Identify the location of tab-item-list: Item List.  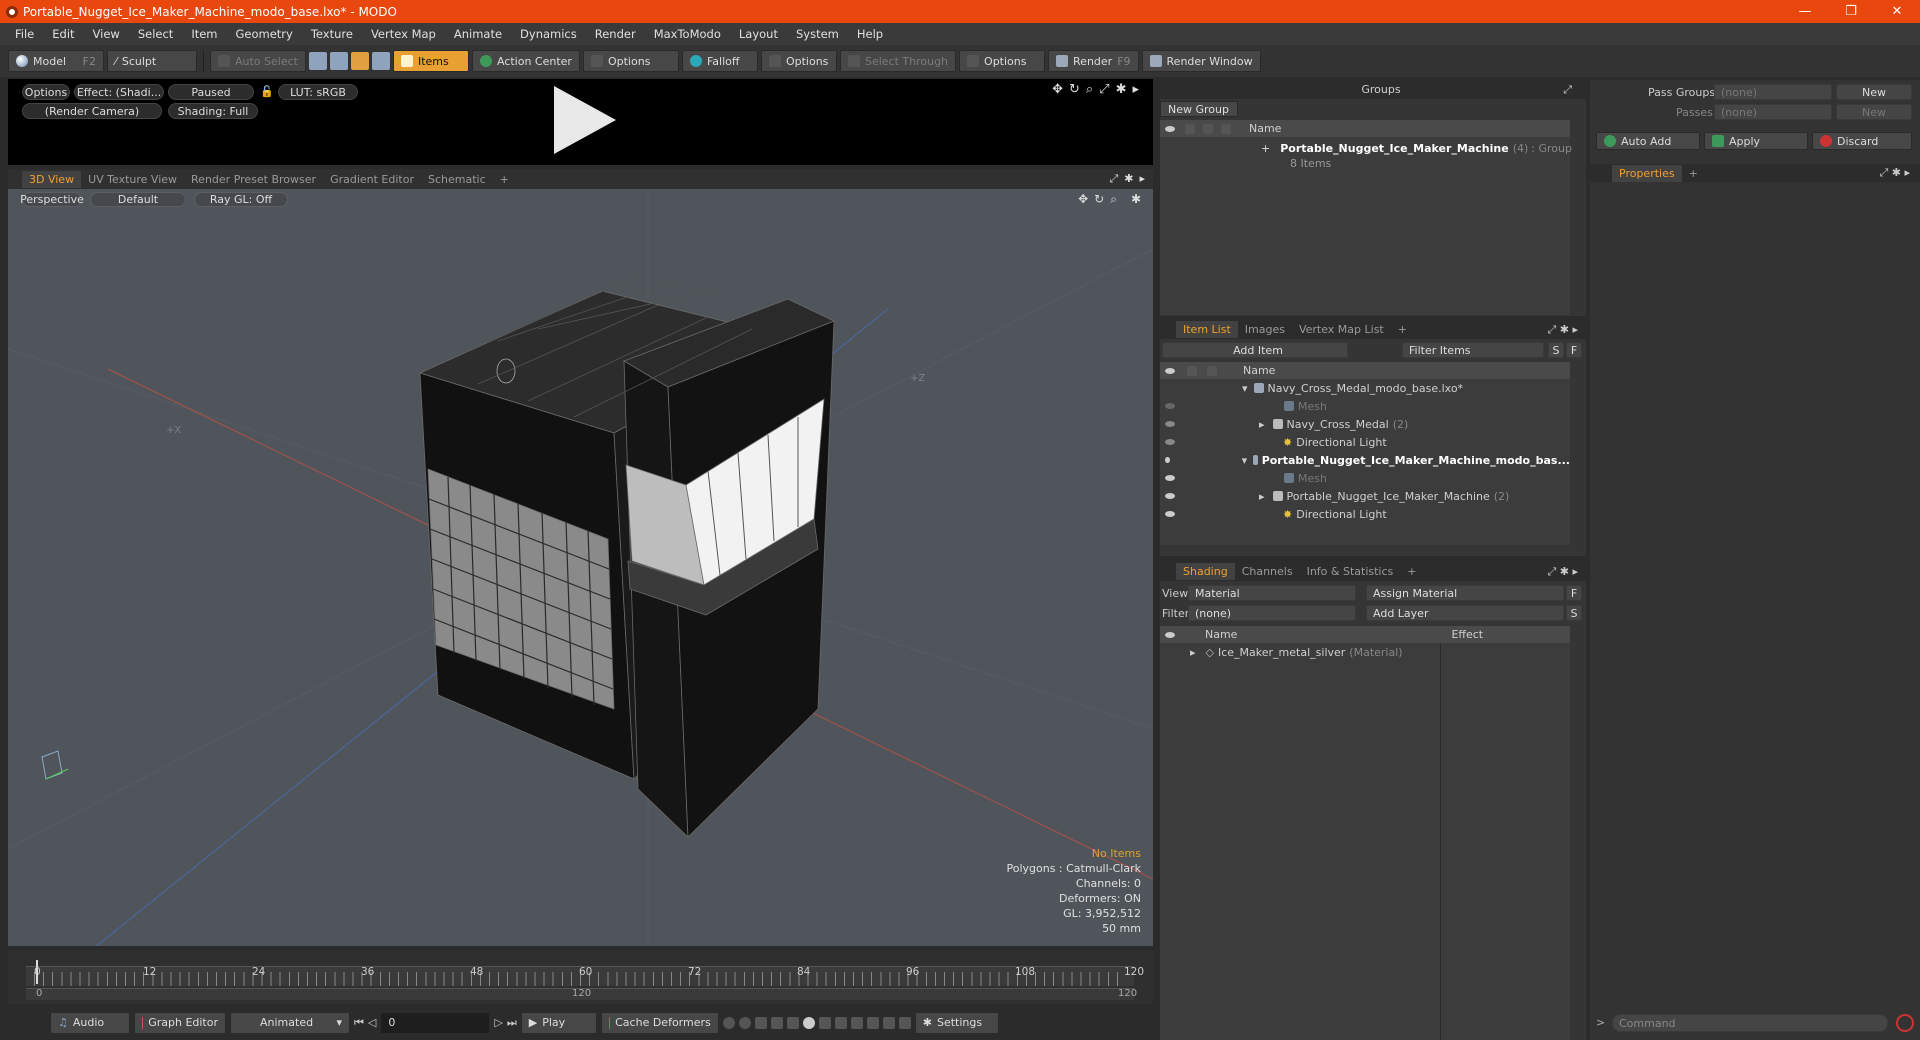
(1207, 329).